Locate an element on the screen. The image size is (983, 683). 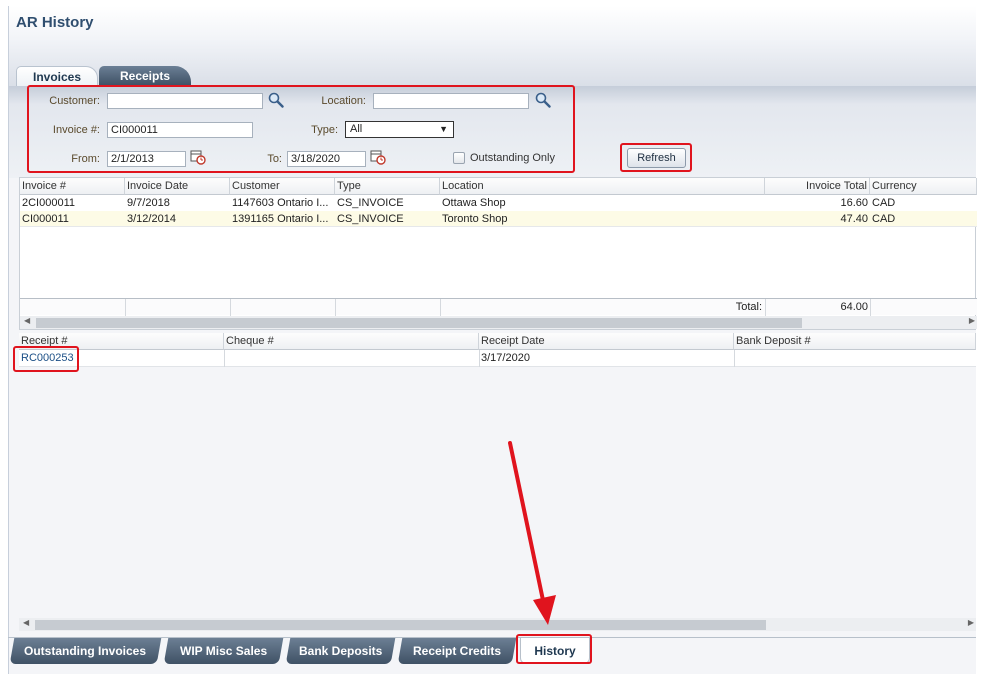
col-header-invoice-number: Invoice # is located at coordinates (72, 186).